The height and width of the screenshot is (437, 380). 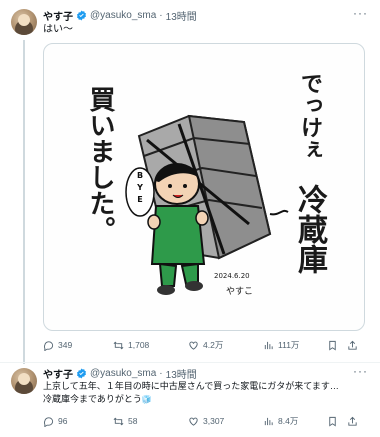 I want to click on reply-count: 349, so click(x=65, y=345).